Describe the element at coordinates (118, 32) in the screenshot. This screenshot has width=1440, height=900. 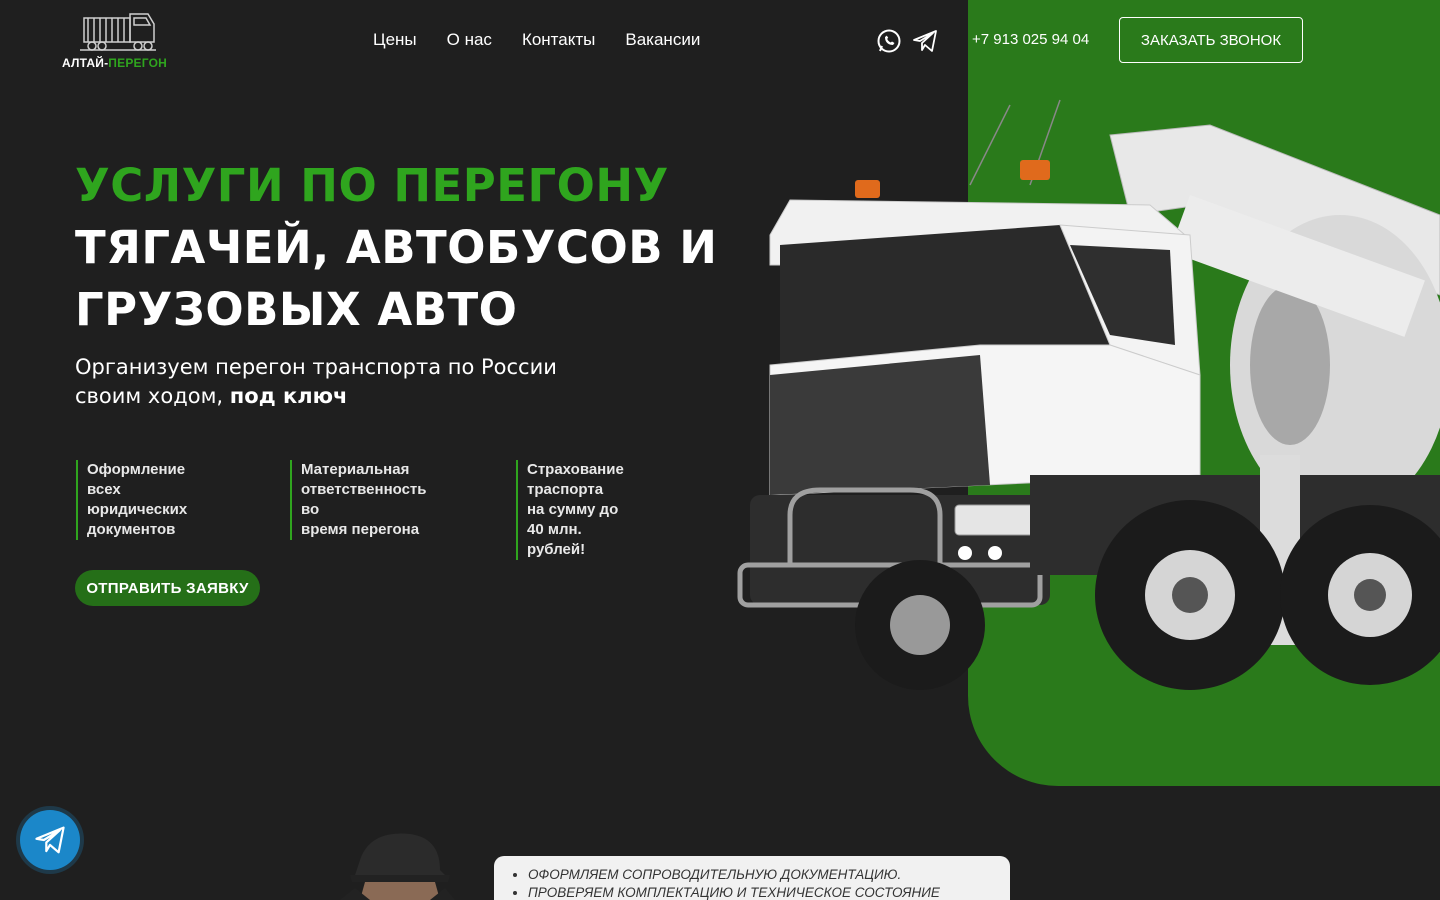
I see `truck-logo-icon` at that location.